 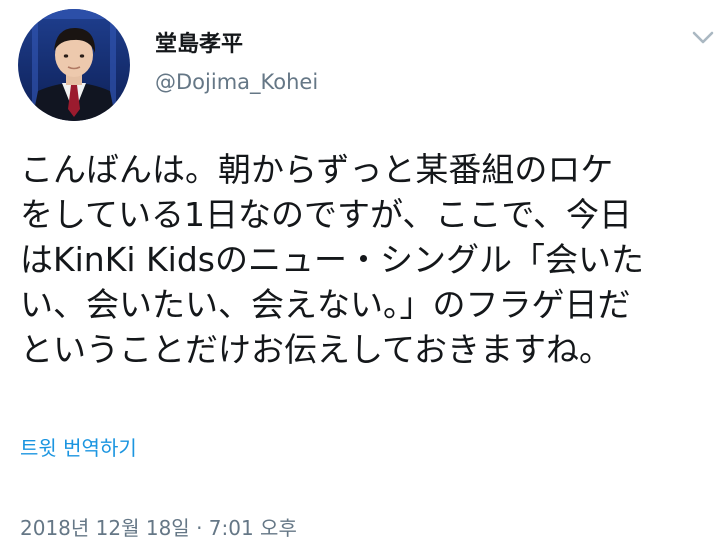 I want to click on tweet-text-line: こんばんは。朝からずっと某番組のロケ, so click(x=317, y=169).